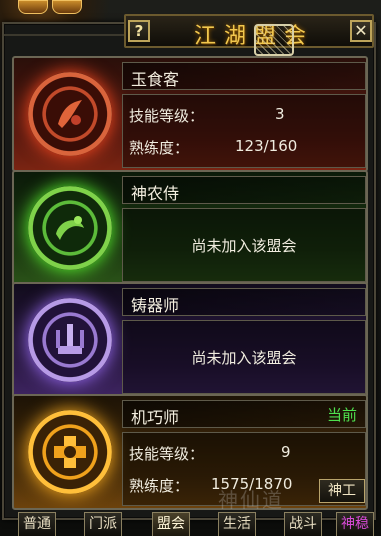  Describe the element at coordinates (266, 146) in the screenshot. I see `proficiency-value: 123/160` at that location.